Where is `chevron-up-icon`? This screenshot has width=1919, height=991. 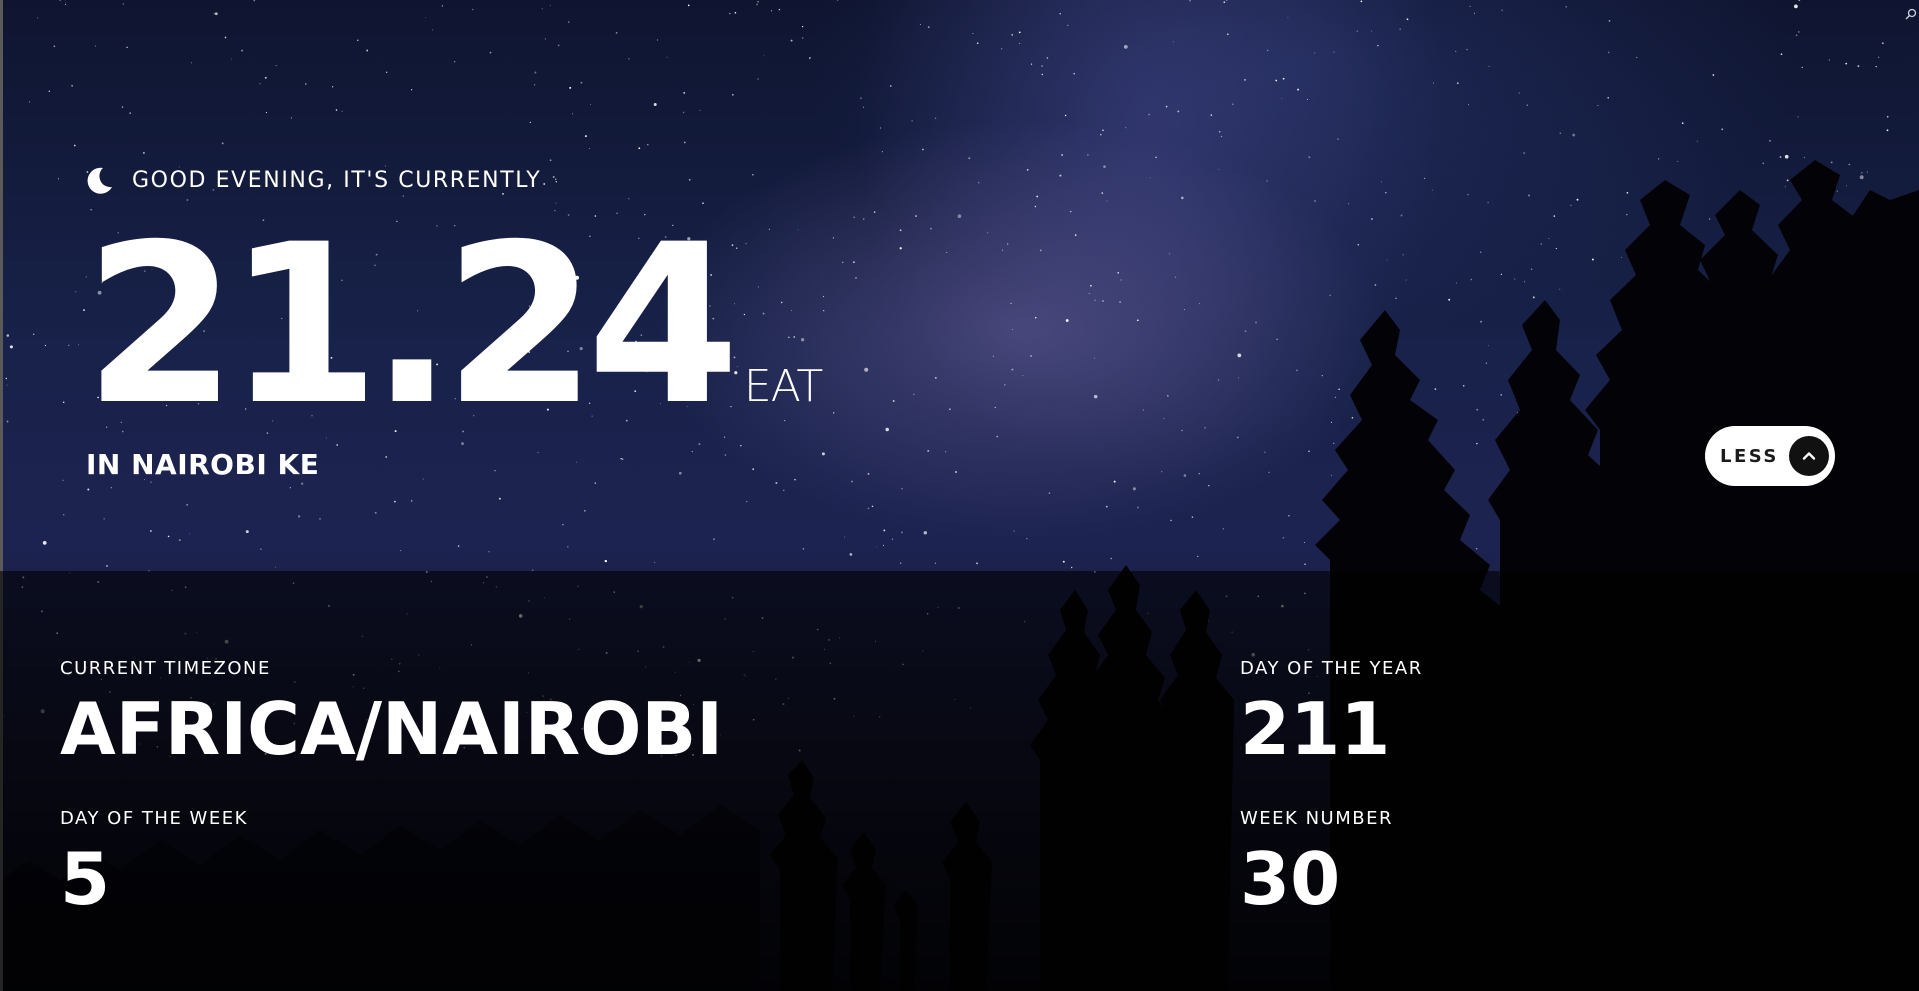 chevron-up-icon is located at coordinates (1809, 456).